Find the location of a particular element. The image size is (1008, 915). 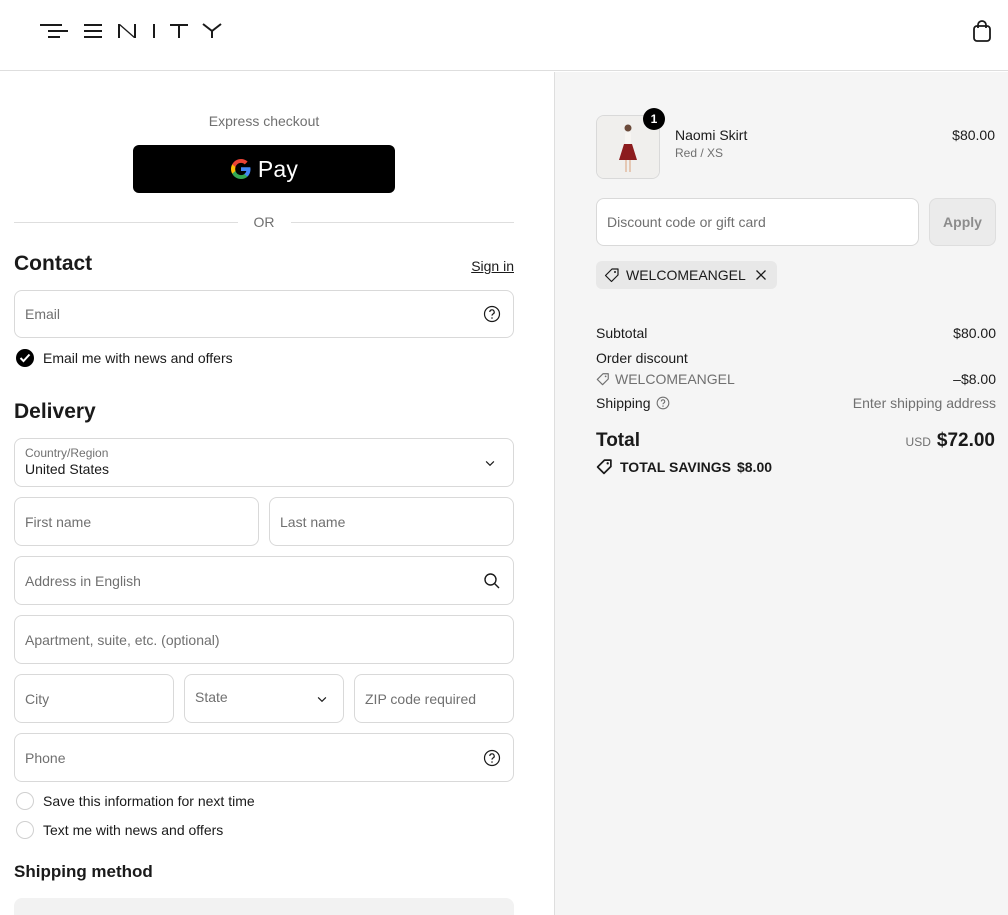

express-checkout-label: Express checkout is located at coordinates (264, 121).